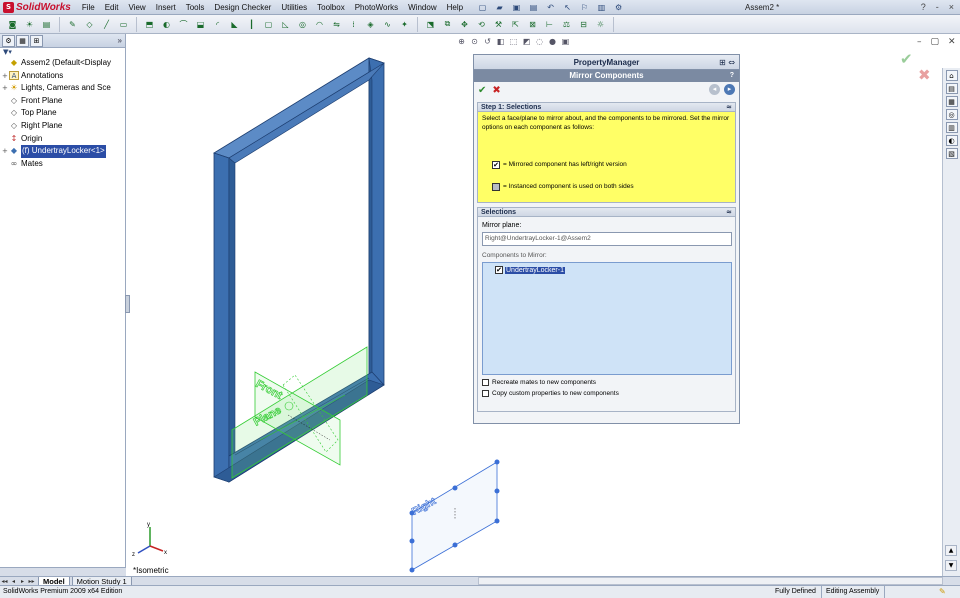 This screenshot has height=598, width=960. Describe the element at coordinates (565, 41) in the screenshot. I see `apply-scene-icon: ▣` at that location.